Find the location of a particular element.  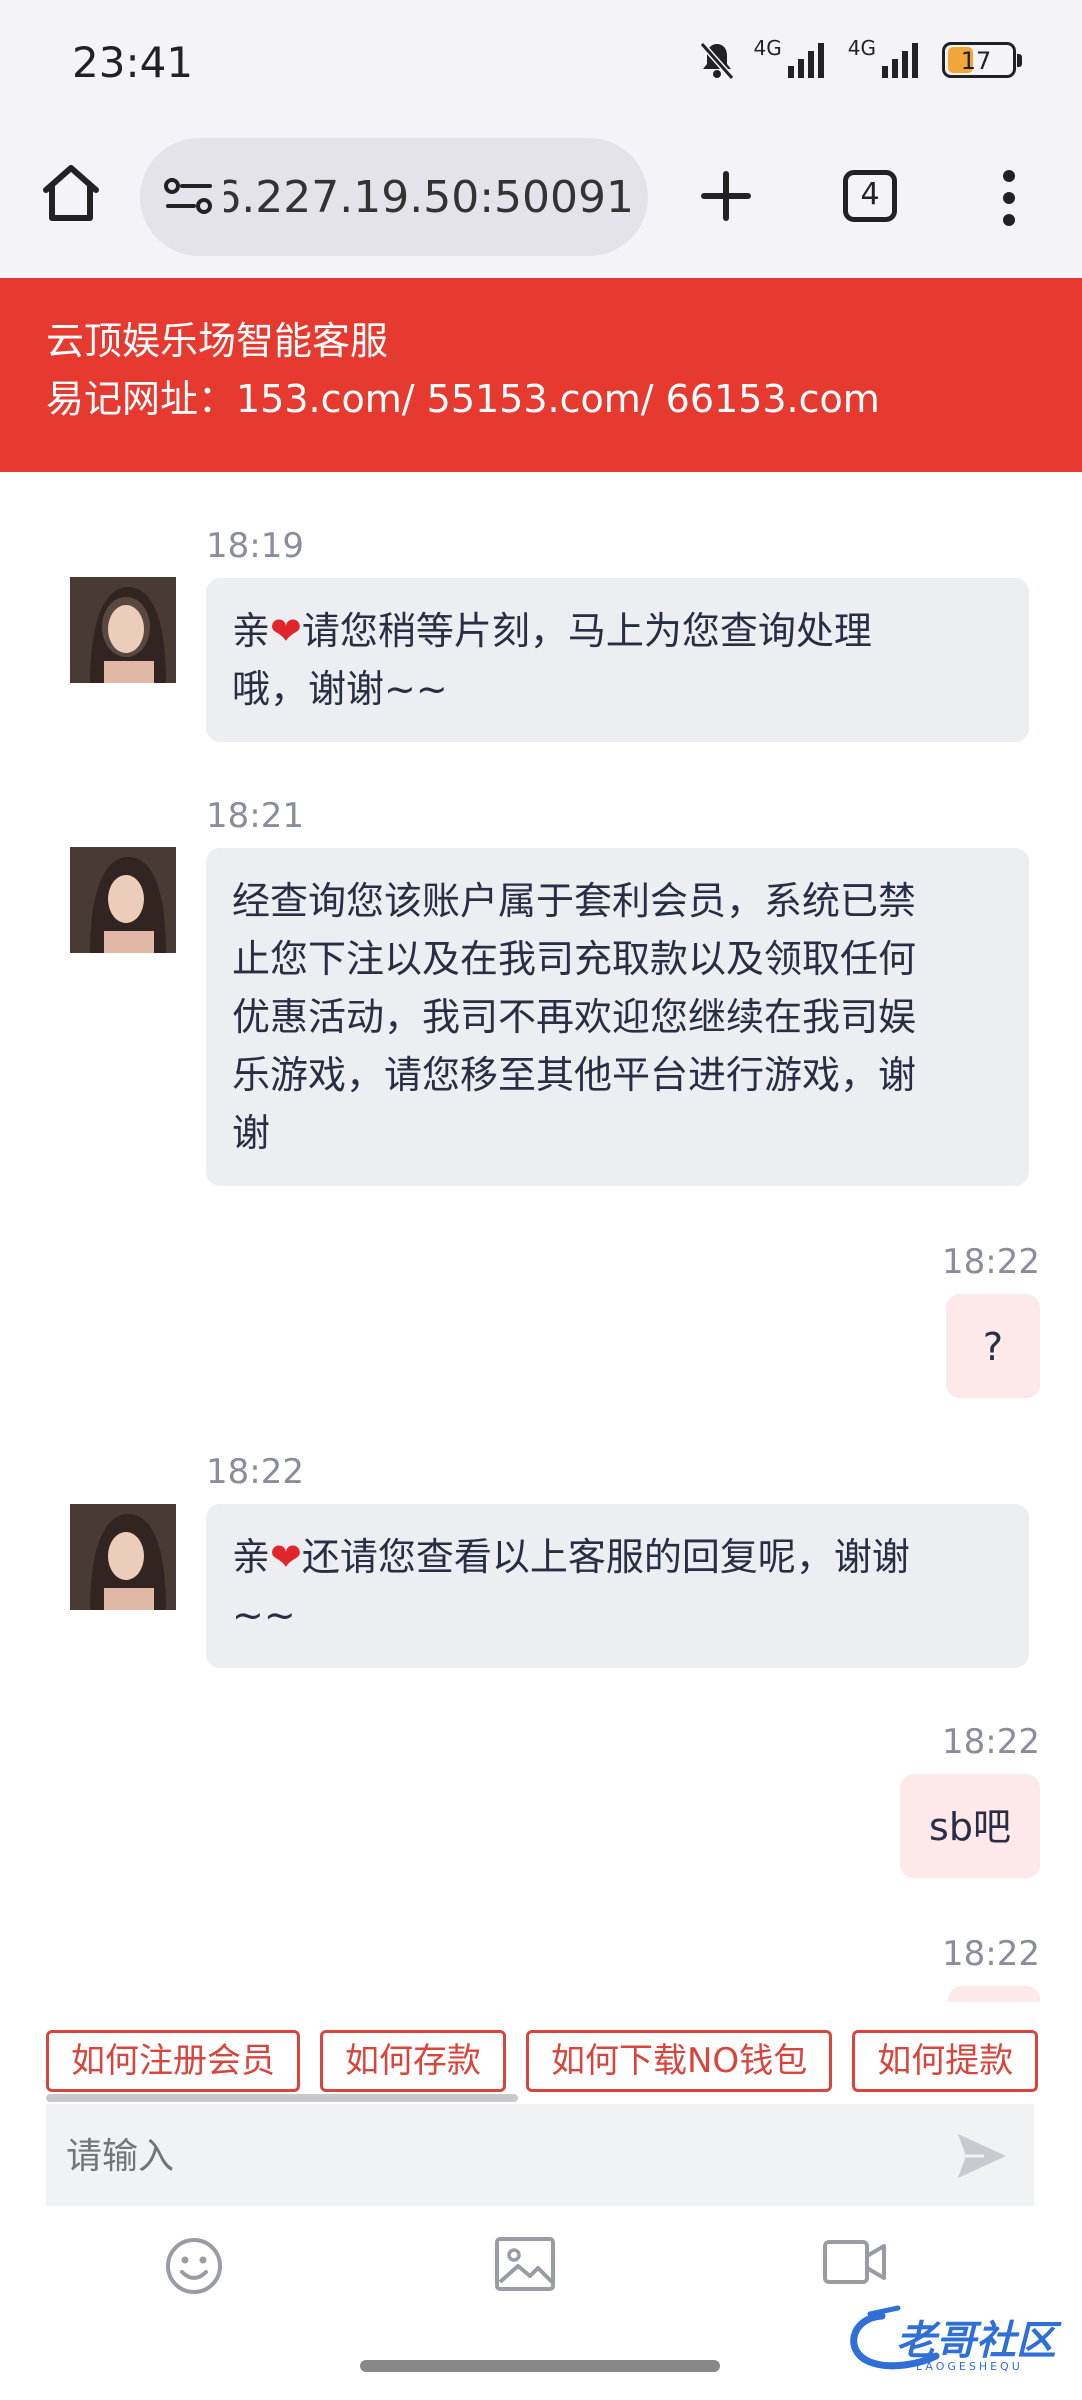

message-time: 18:19 is located at coordinates (255, 546).